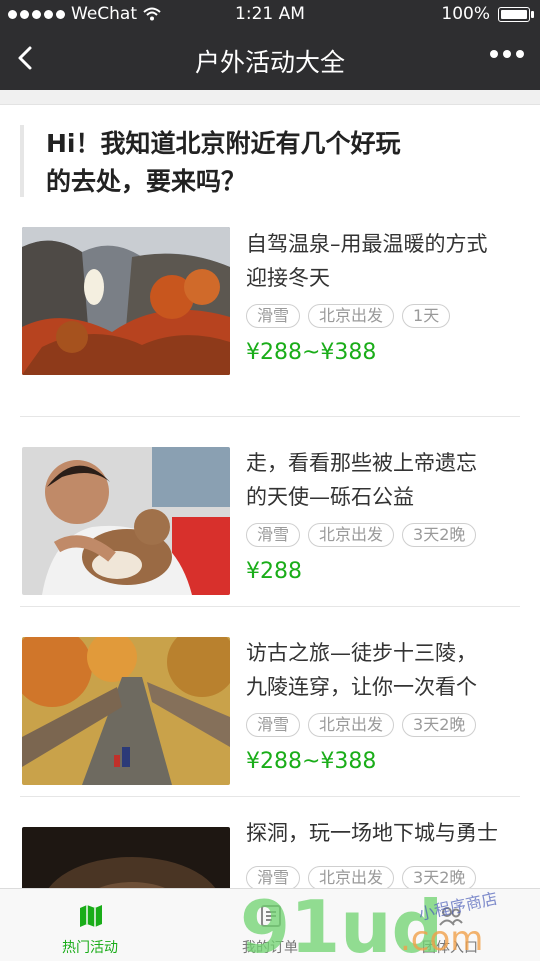 This screenshot has width=540, height=961. I want to click on activity-title: 走，看看那些被上帝遗忘 的天使—砾石公益, so click(383, 480).